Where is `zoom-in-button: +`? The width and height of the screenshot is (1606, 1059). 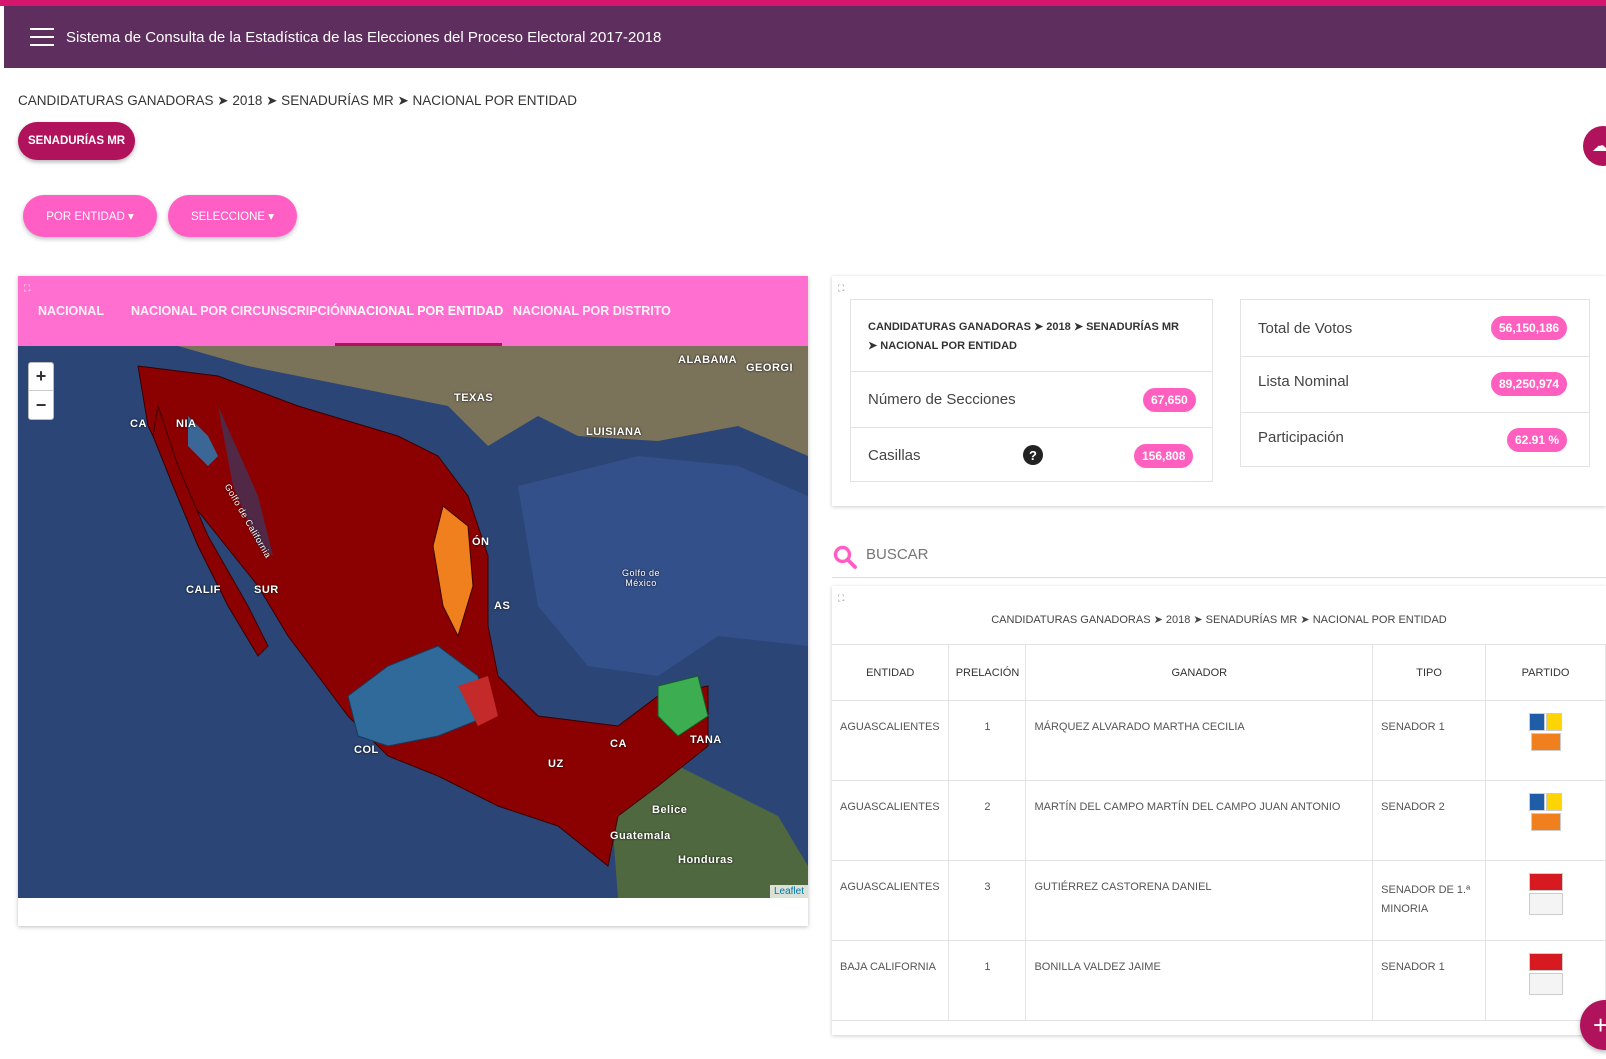
zoom-in-button: + is located at coordinates (41, 377).